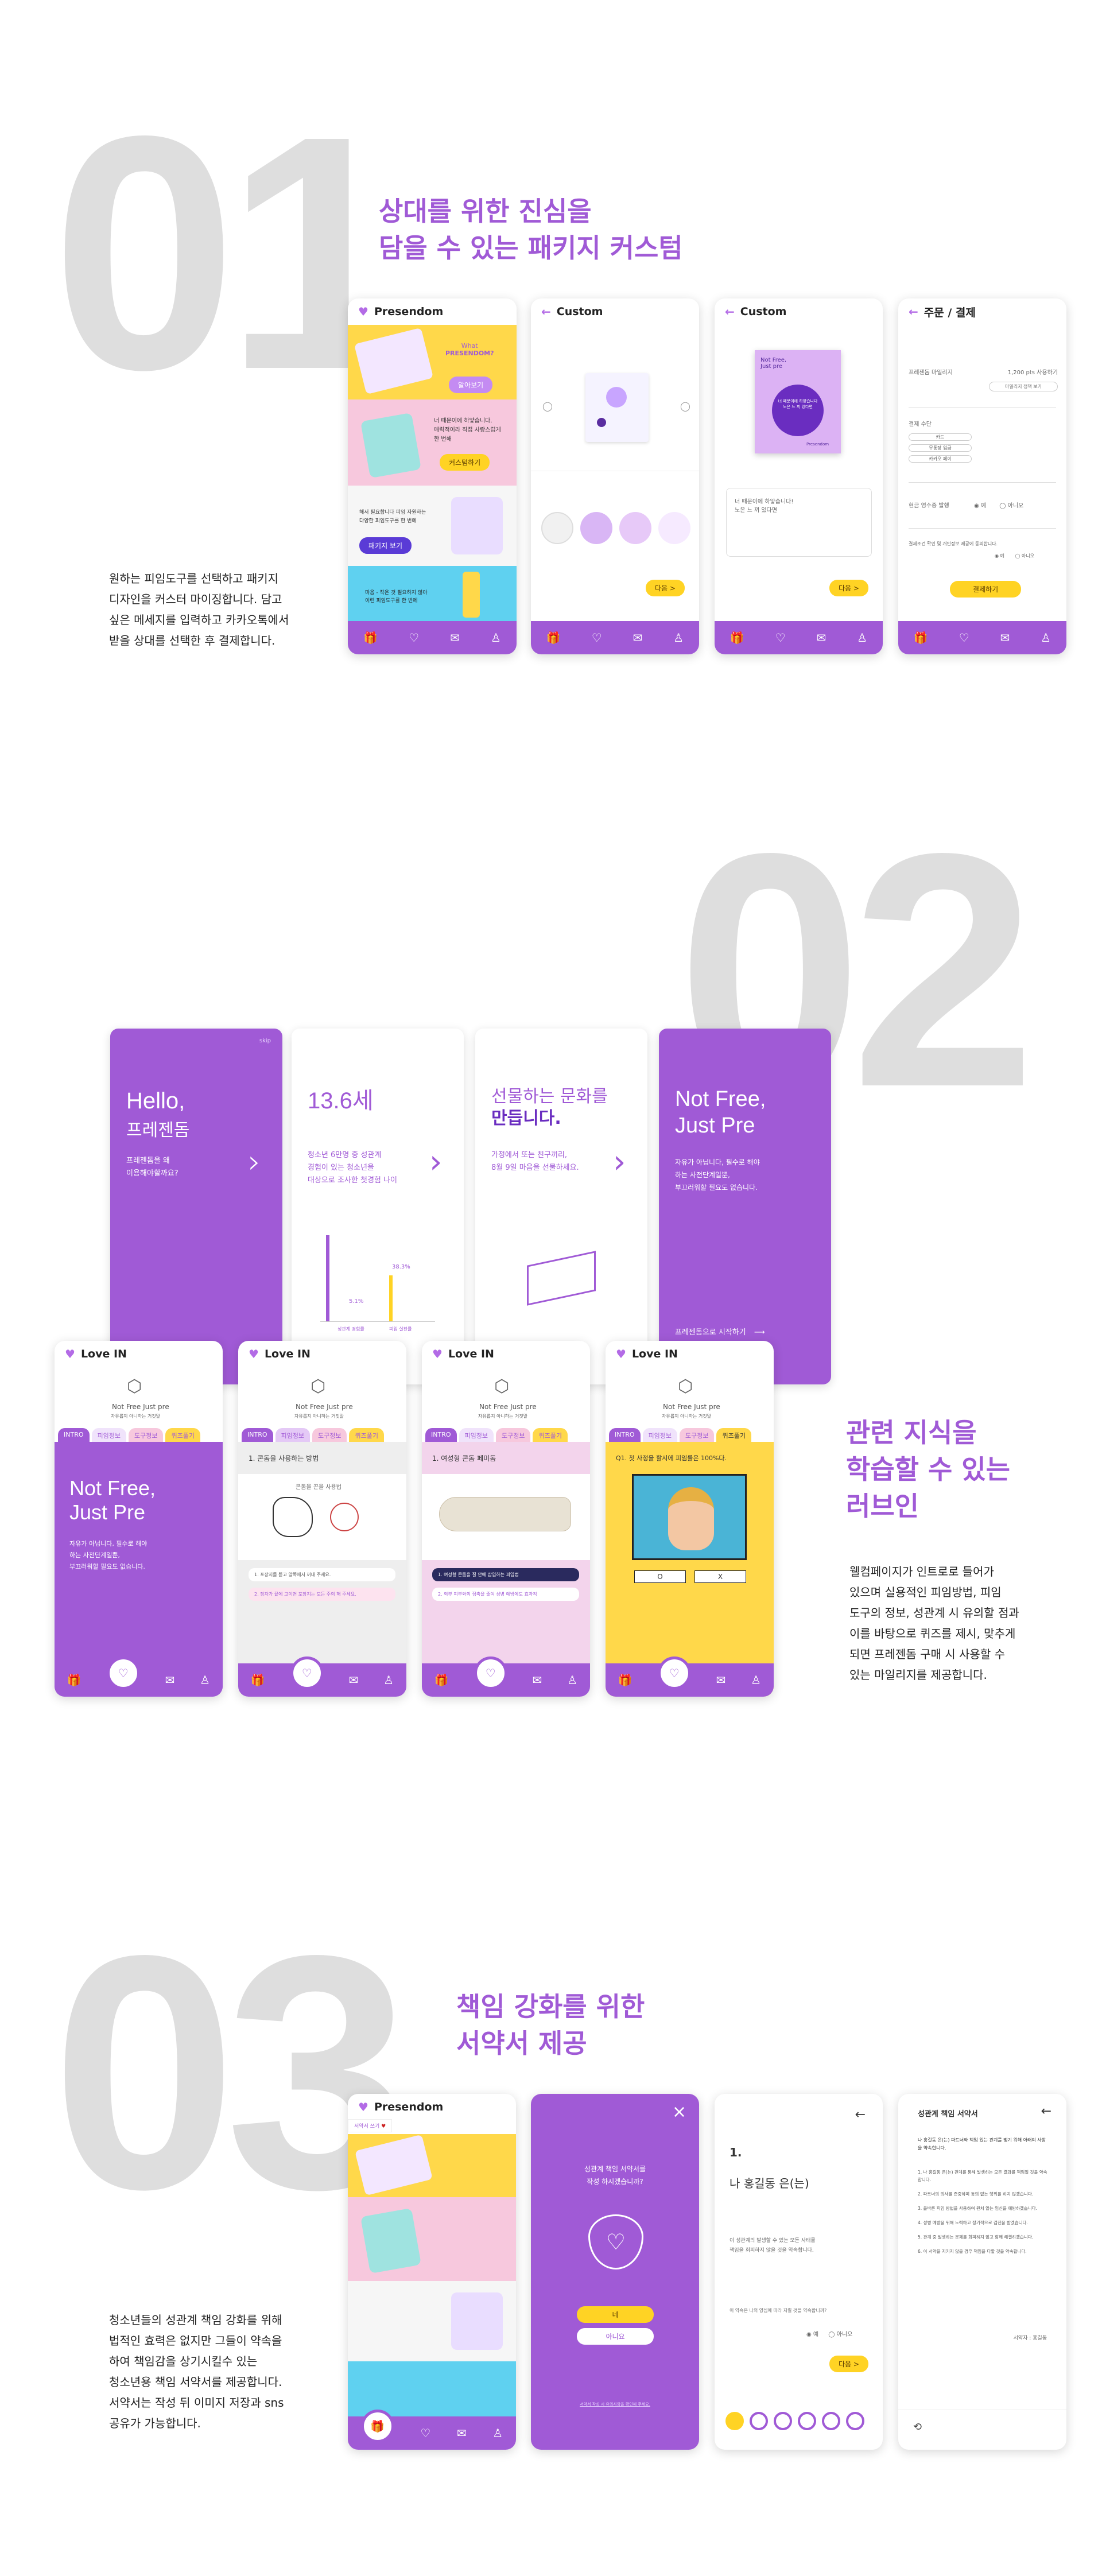 This screenshot has height=2576, width=1102. What do you see at coordinates (432, 2388) in the screenshot?
I see `banner-news` at bounding box center [432, 2388].